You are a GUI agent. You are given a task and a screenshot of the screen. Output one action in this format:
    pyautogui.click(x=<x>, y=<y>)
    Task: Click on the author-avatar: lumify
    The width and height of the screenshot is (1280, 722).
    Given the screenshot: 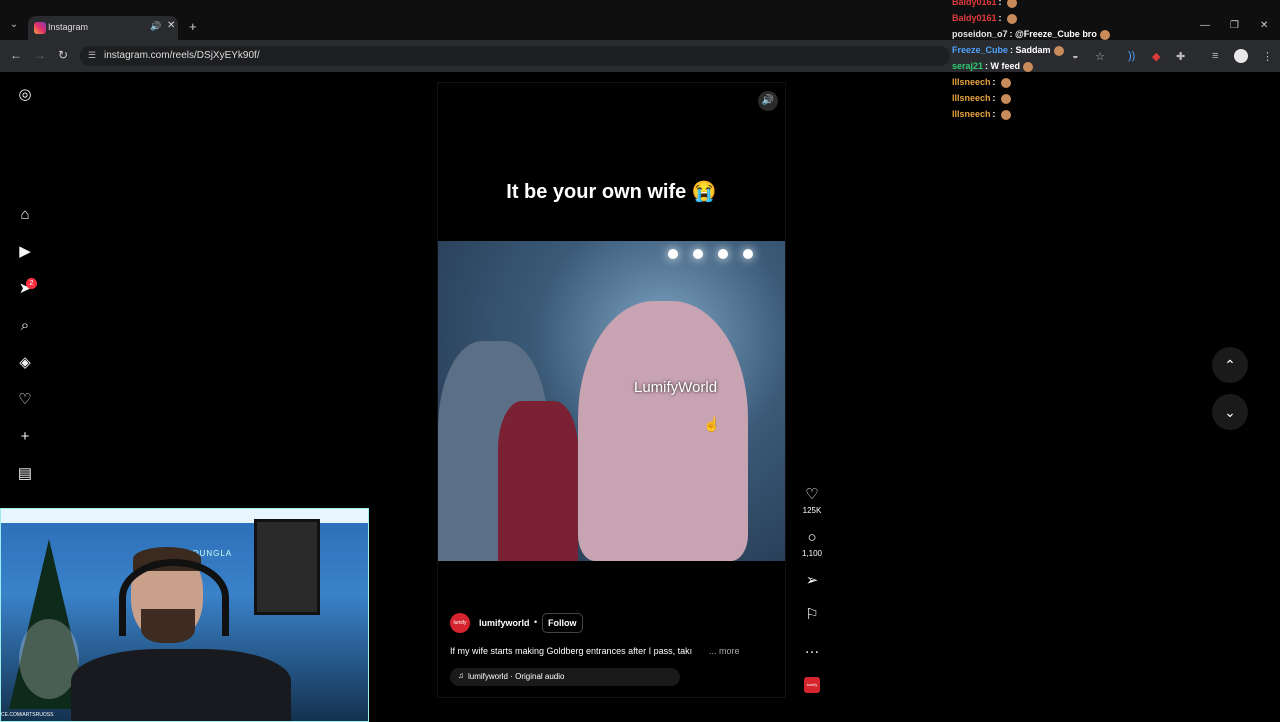 What is the action you would take?
    pyautogui.click(x=460, y=623)
    